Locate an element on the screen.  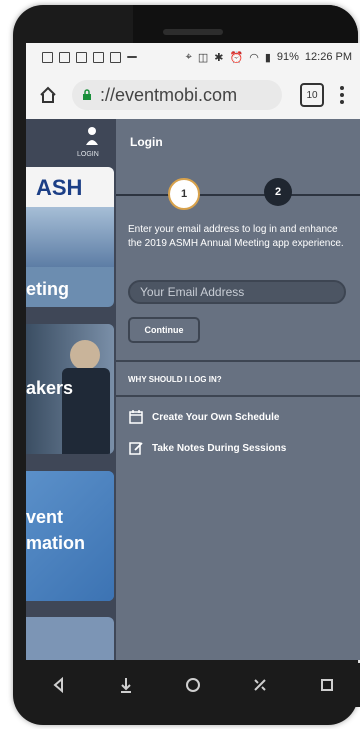
bluetooth-icon: ✱ is located at coordinates (219, 57).